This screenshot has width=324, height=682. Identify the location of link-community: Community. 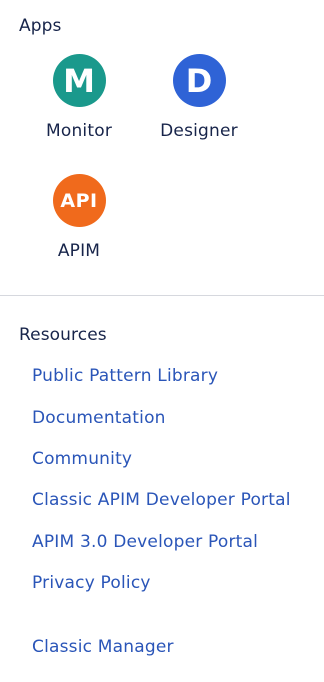
(82, 459).